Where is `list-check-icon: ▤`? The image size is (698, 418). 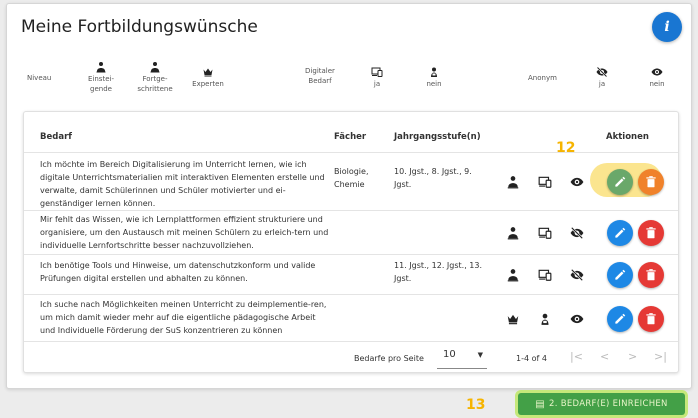
list-check-icon: ▤ is located at coordinates (540, 404).